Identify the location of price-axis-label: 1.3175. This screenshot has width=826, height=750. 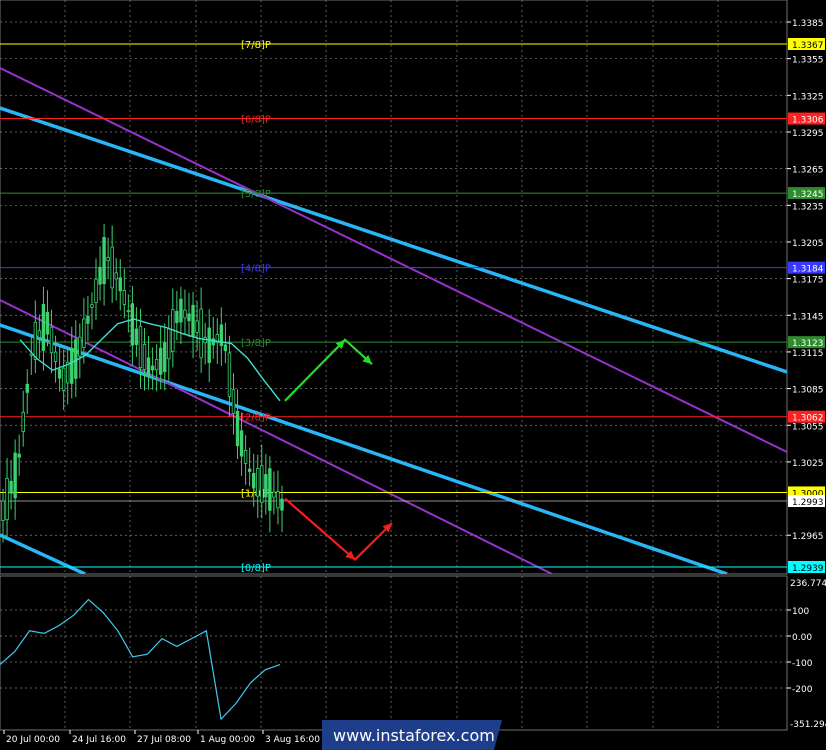
(808, 281).